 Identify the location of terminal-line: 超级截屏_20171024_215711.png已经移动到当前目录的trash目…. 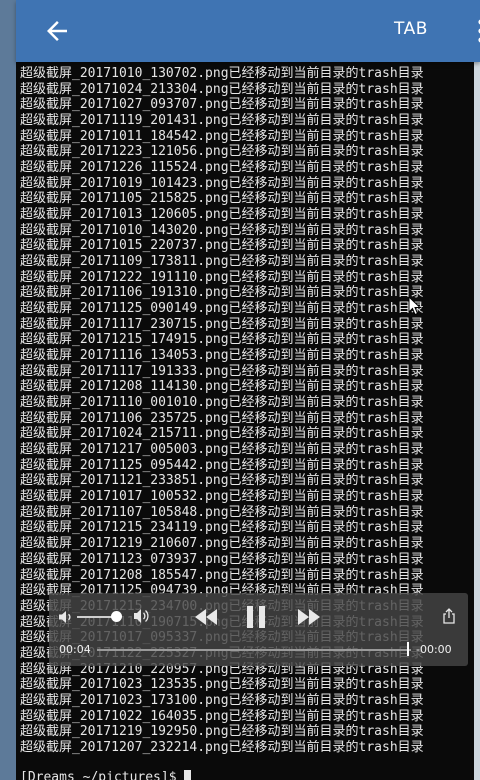
(222, 434).